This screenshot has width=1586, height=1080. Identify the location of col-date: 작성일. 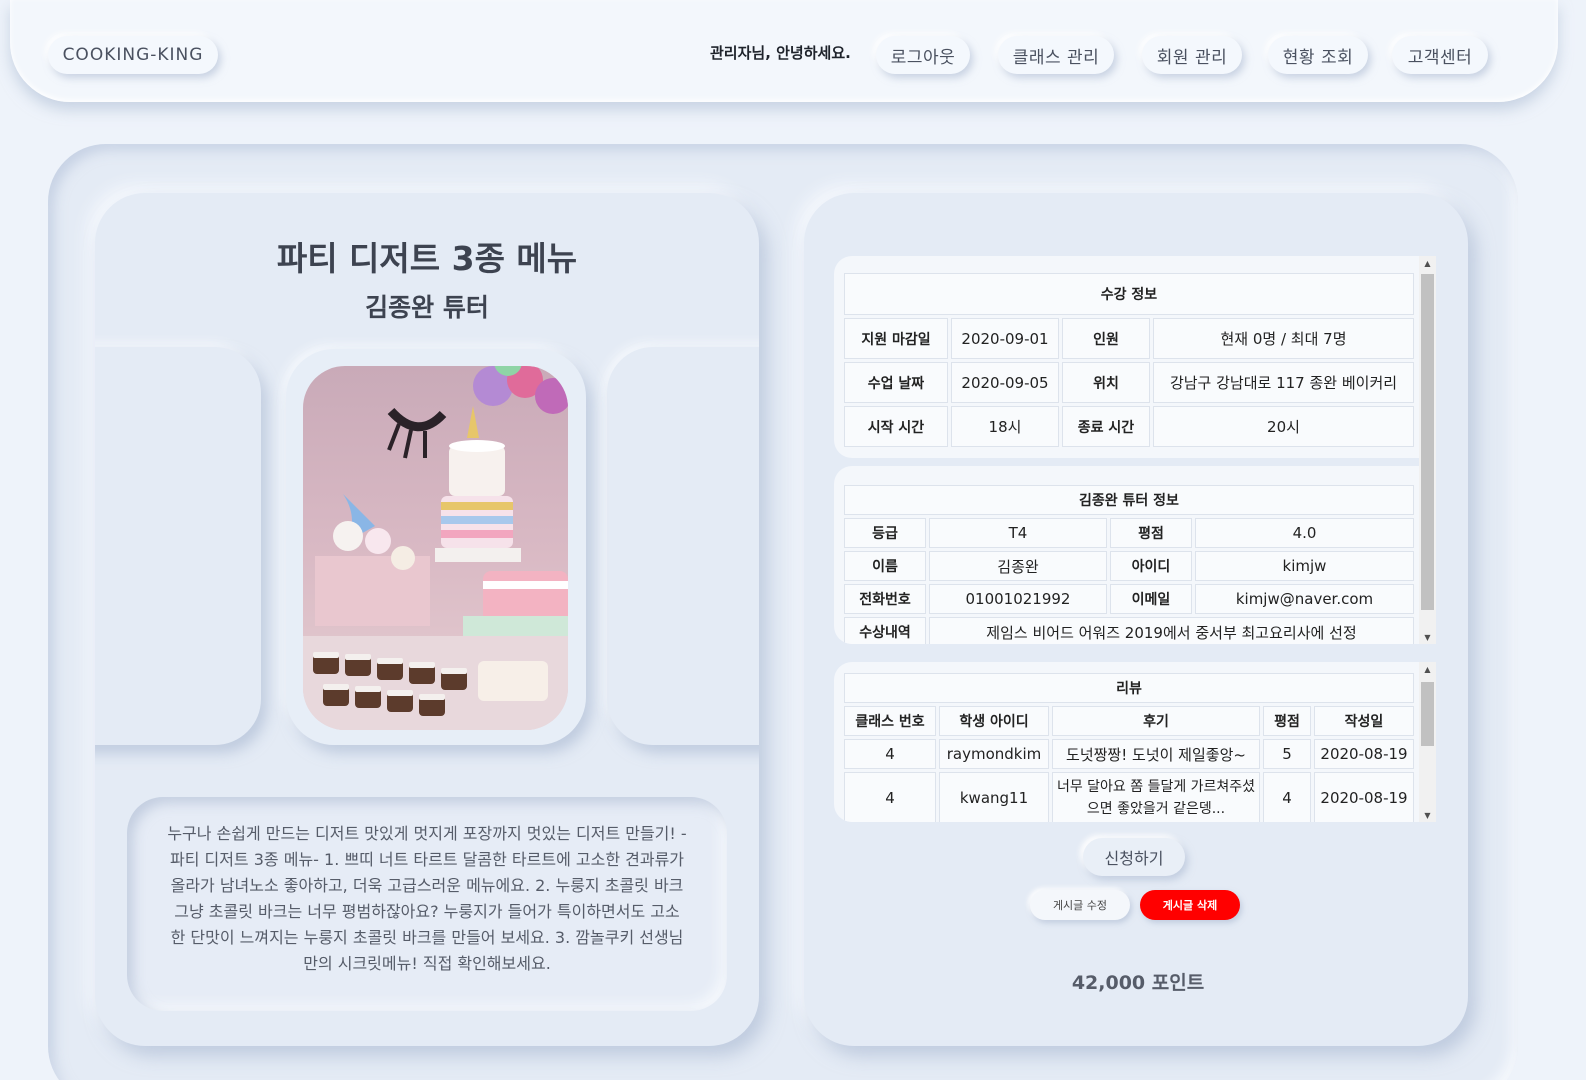
(1364, 721).